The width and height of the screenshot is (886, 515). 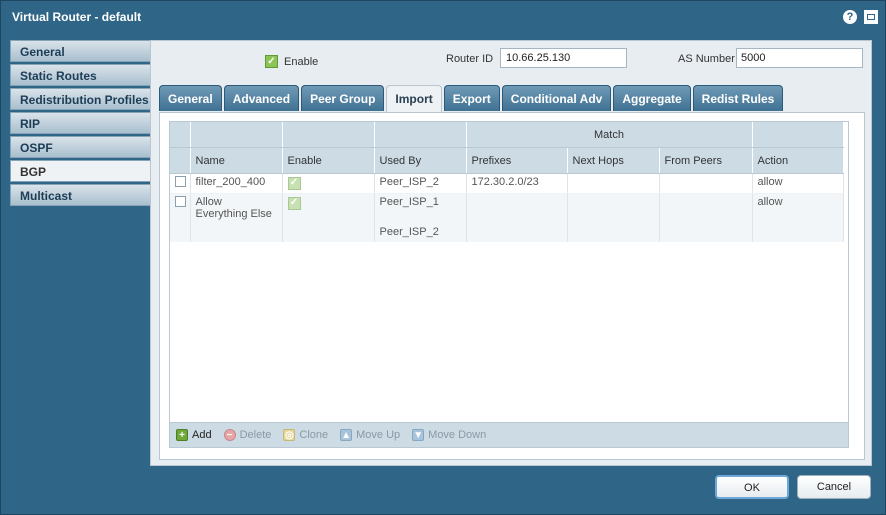 I want to click on sidebar-item-ospf: OSPF, so click(x=80, y=147).